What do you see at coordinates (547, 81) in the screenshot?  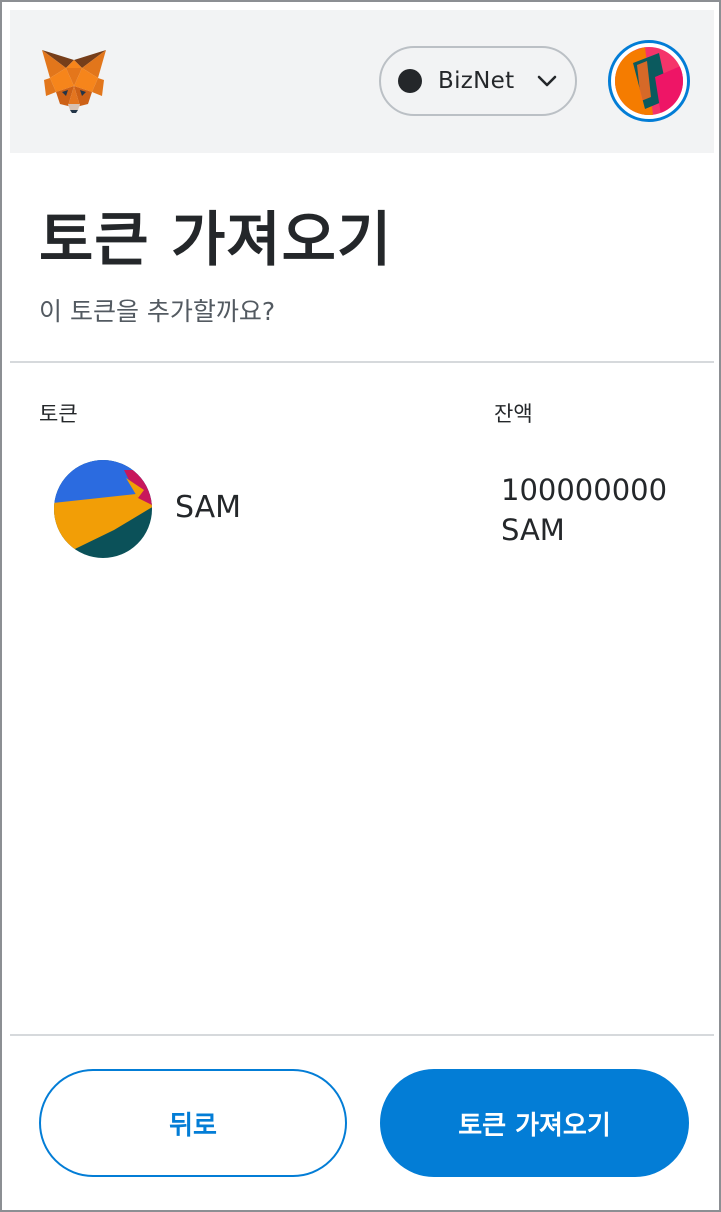 I see `chevron-down-icon` at bounding box center [547, 81].